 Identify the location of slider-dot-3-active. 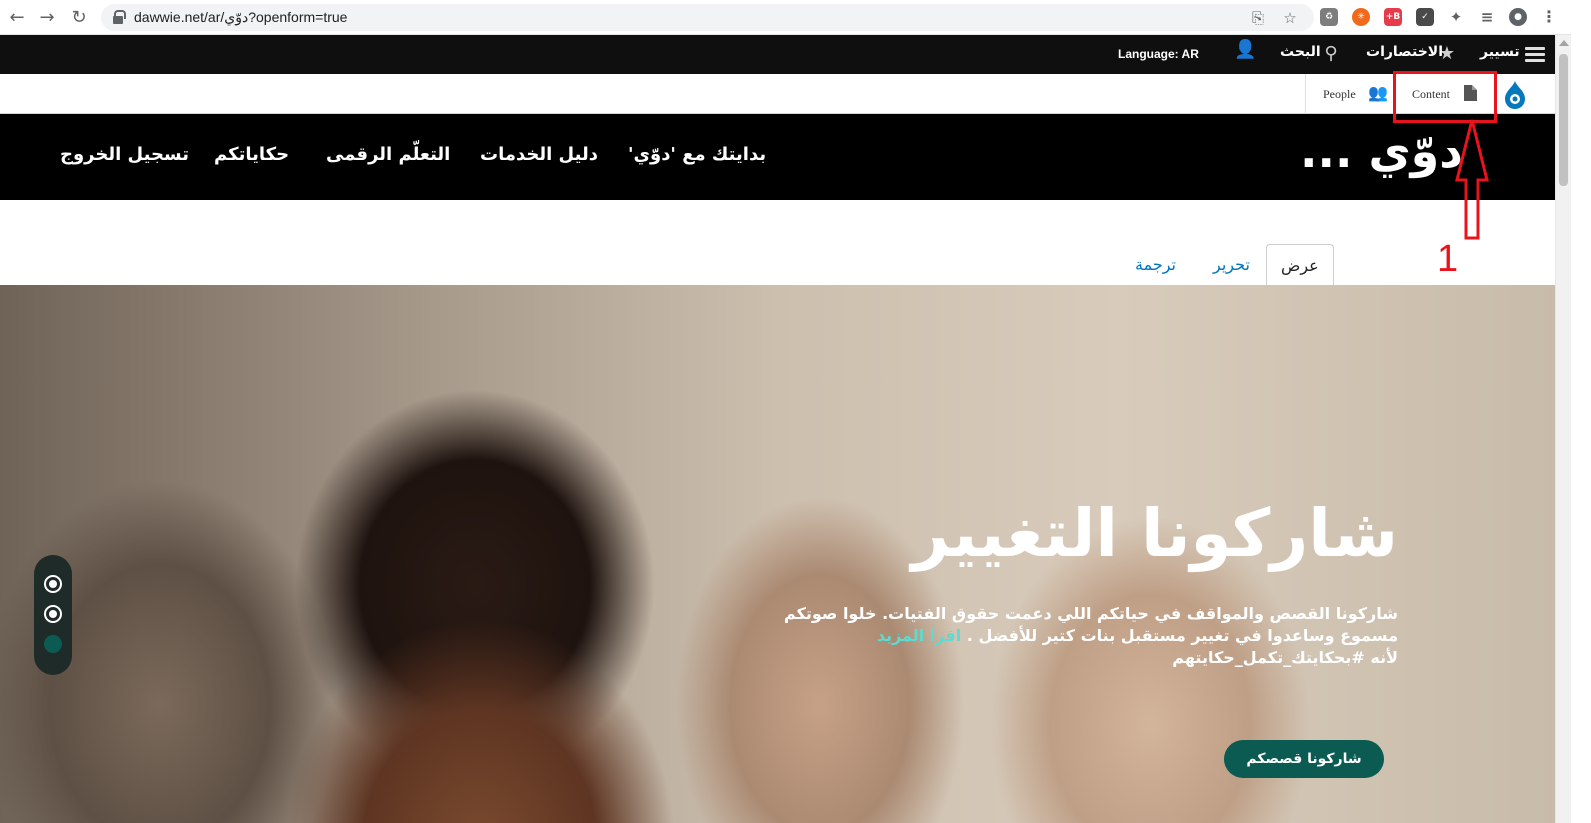
(53, 644).